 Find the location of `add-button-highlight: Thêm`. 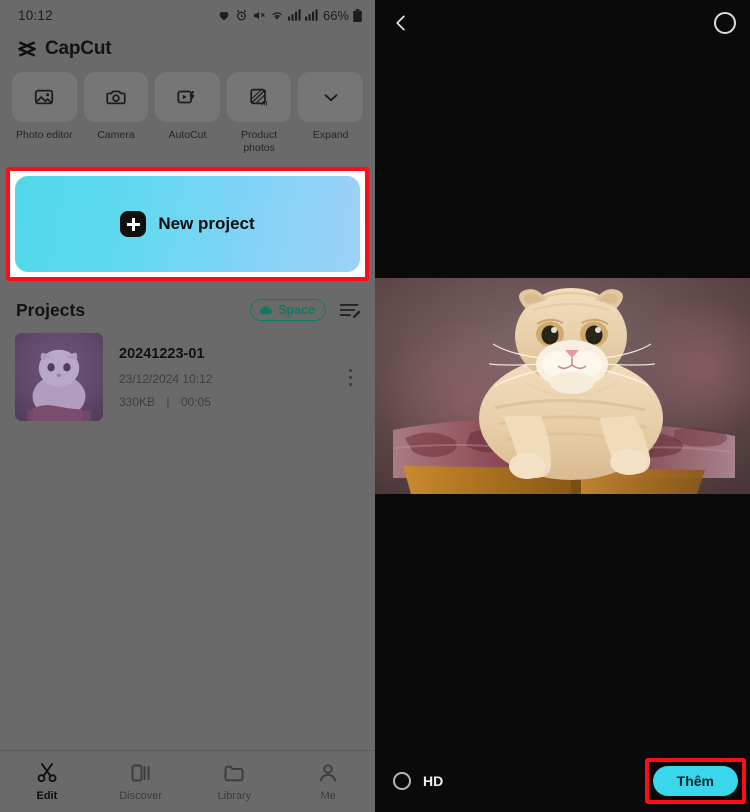

add-button-highlight: Thêm is located at coordinates (695, 781).